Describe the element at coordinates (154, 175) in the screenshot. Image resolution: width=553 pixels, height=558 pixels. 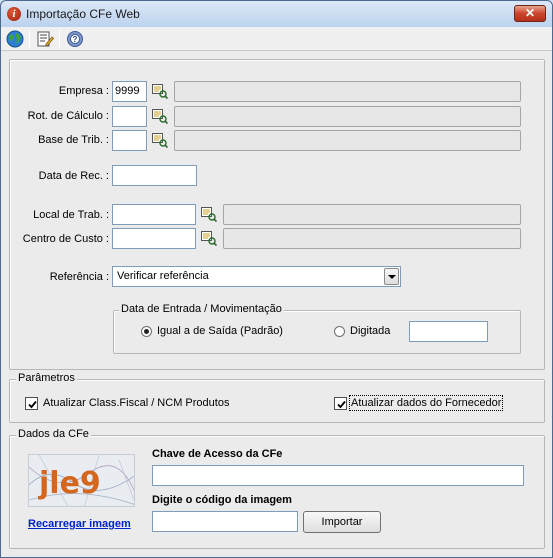
I see `data-rec-input` at that location.